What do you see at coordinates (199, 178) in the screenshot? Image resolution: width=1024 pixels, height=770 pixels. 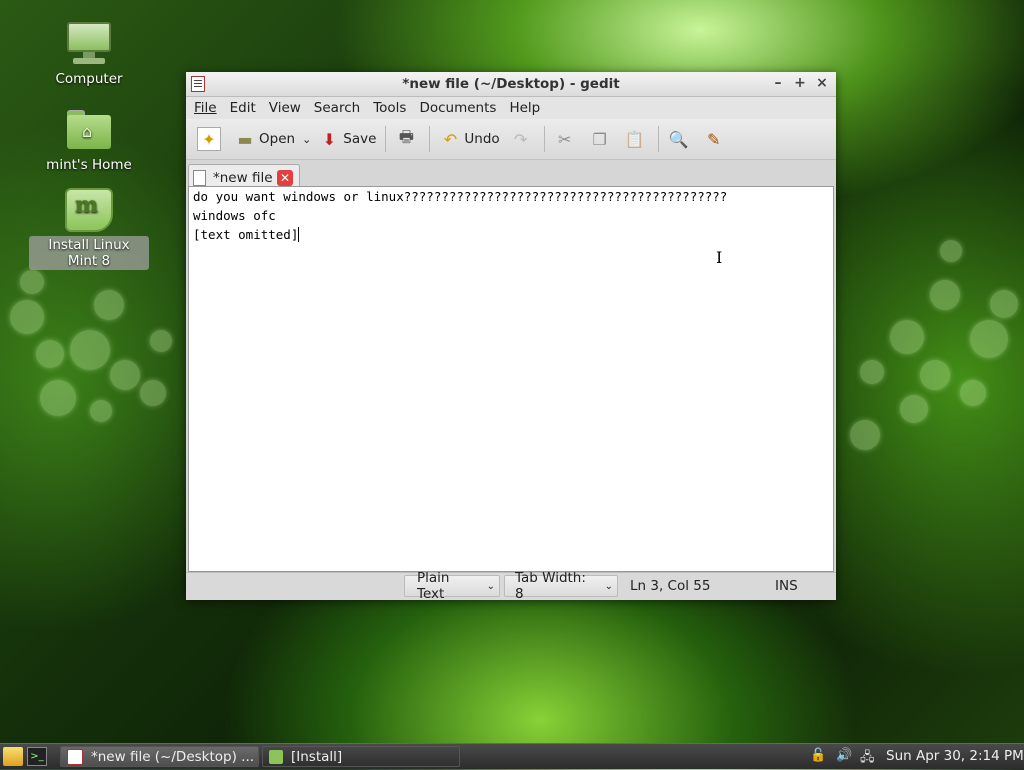 I see `document-icon` at bounding box center [199, 178].